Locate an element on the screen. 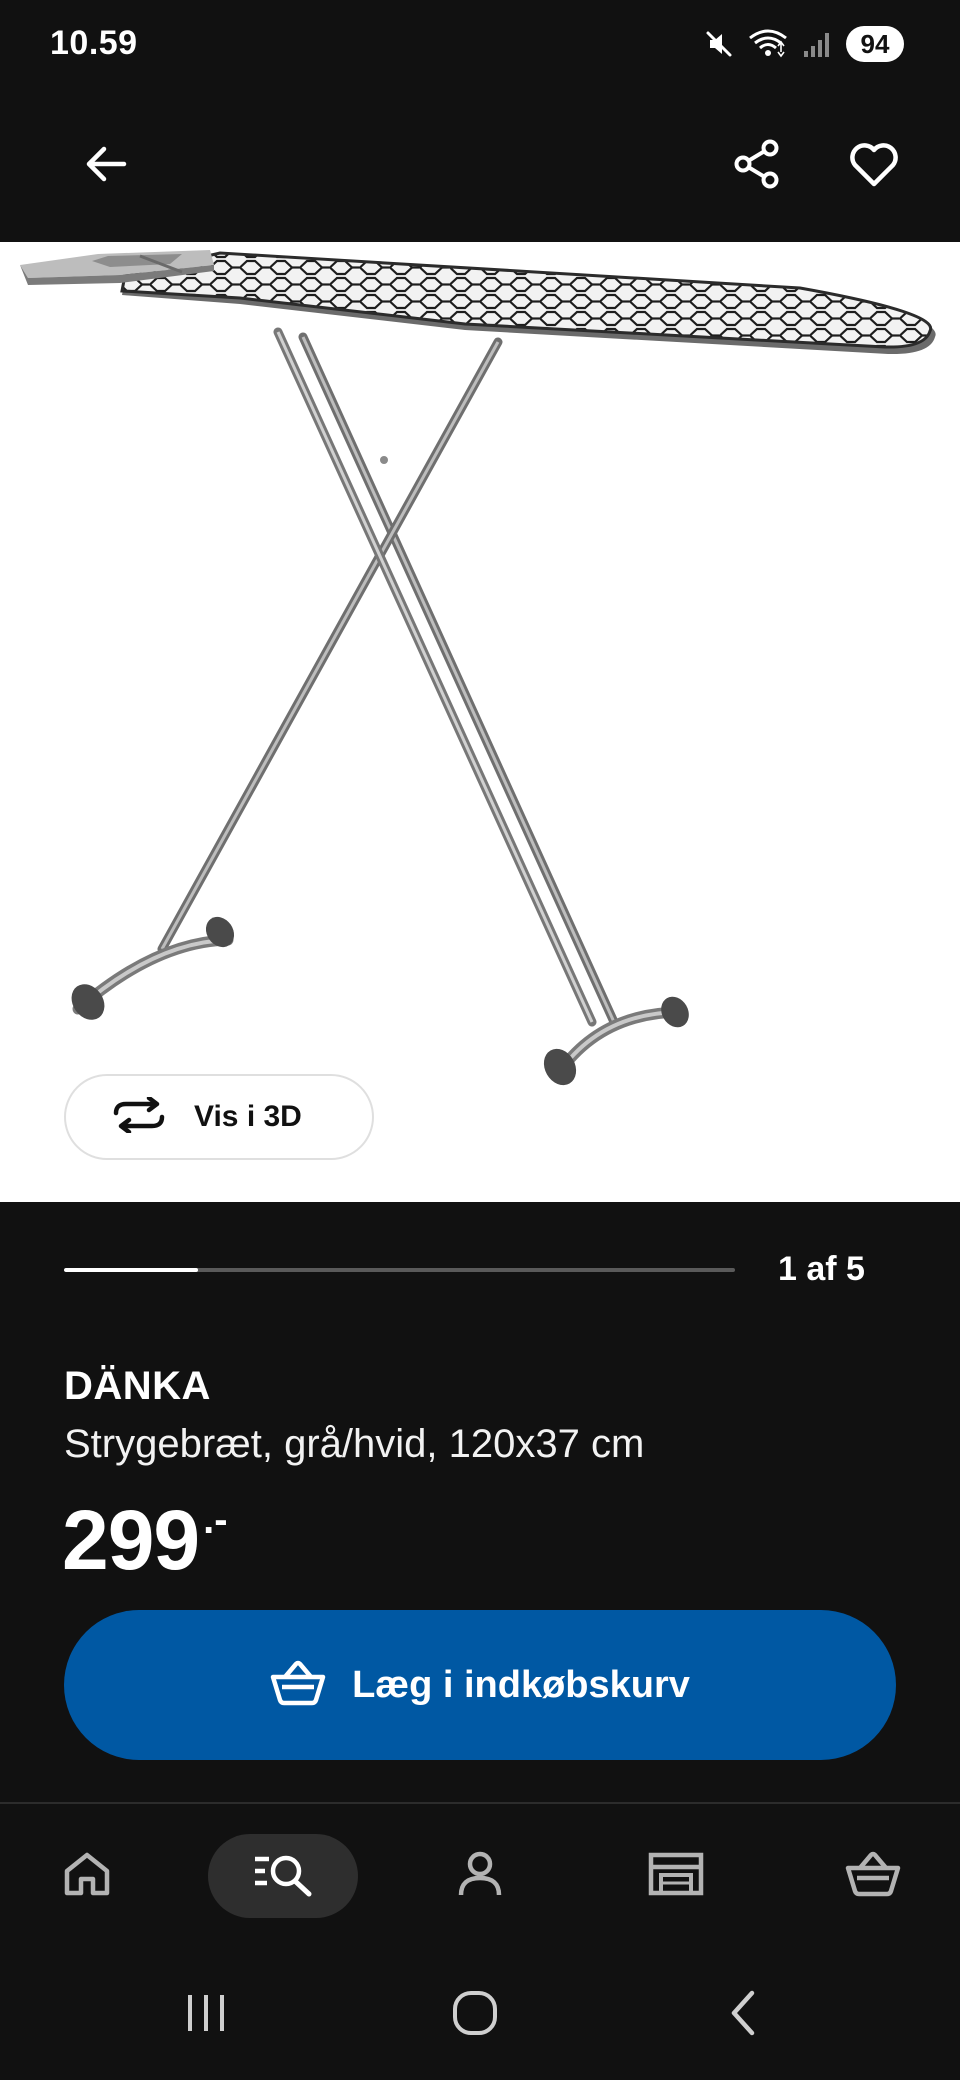 The image size is (960, 2080). wifi-icon is located at coordinates (768, 44).